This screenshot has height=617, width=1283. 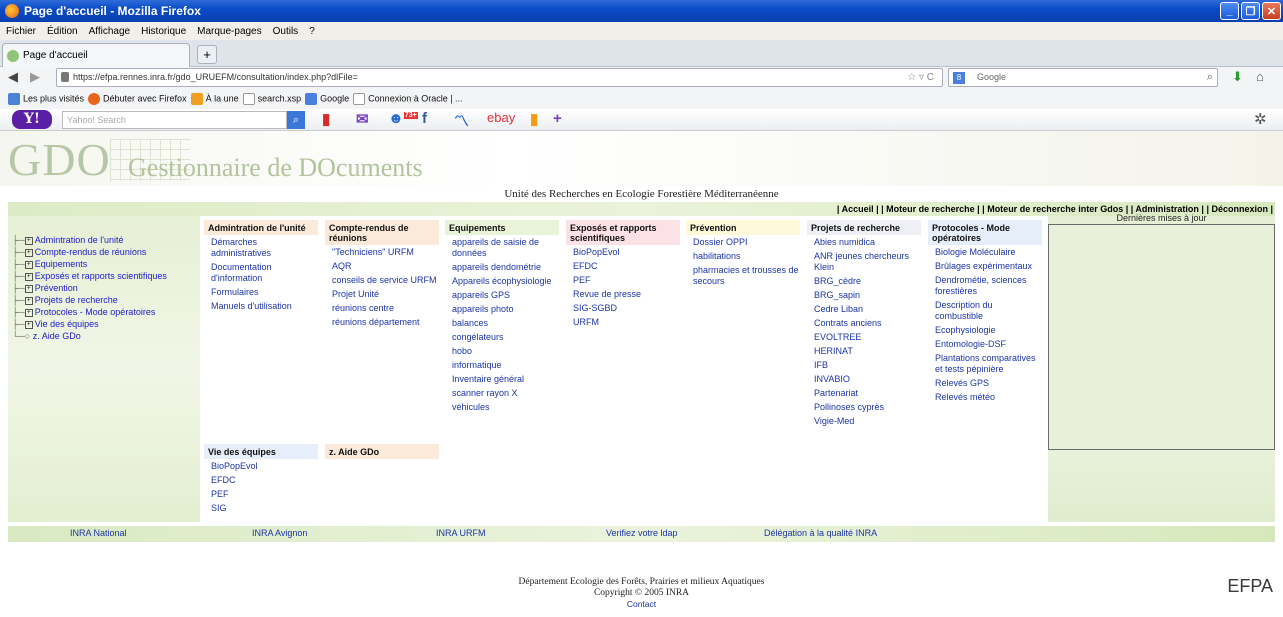 What do you see at coordinates (264, 273) in the screenshot?
I see `category-link: Documentation d'information` at bounding box center [264, 273].